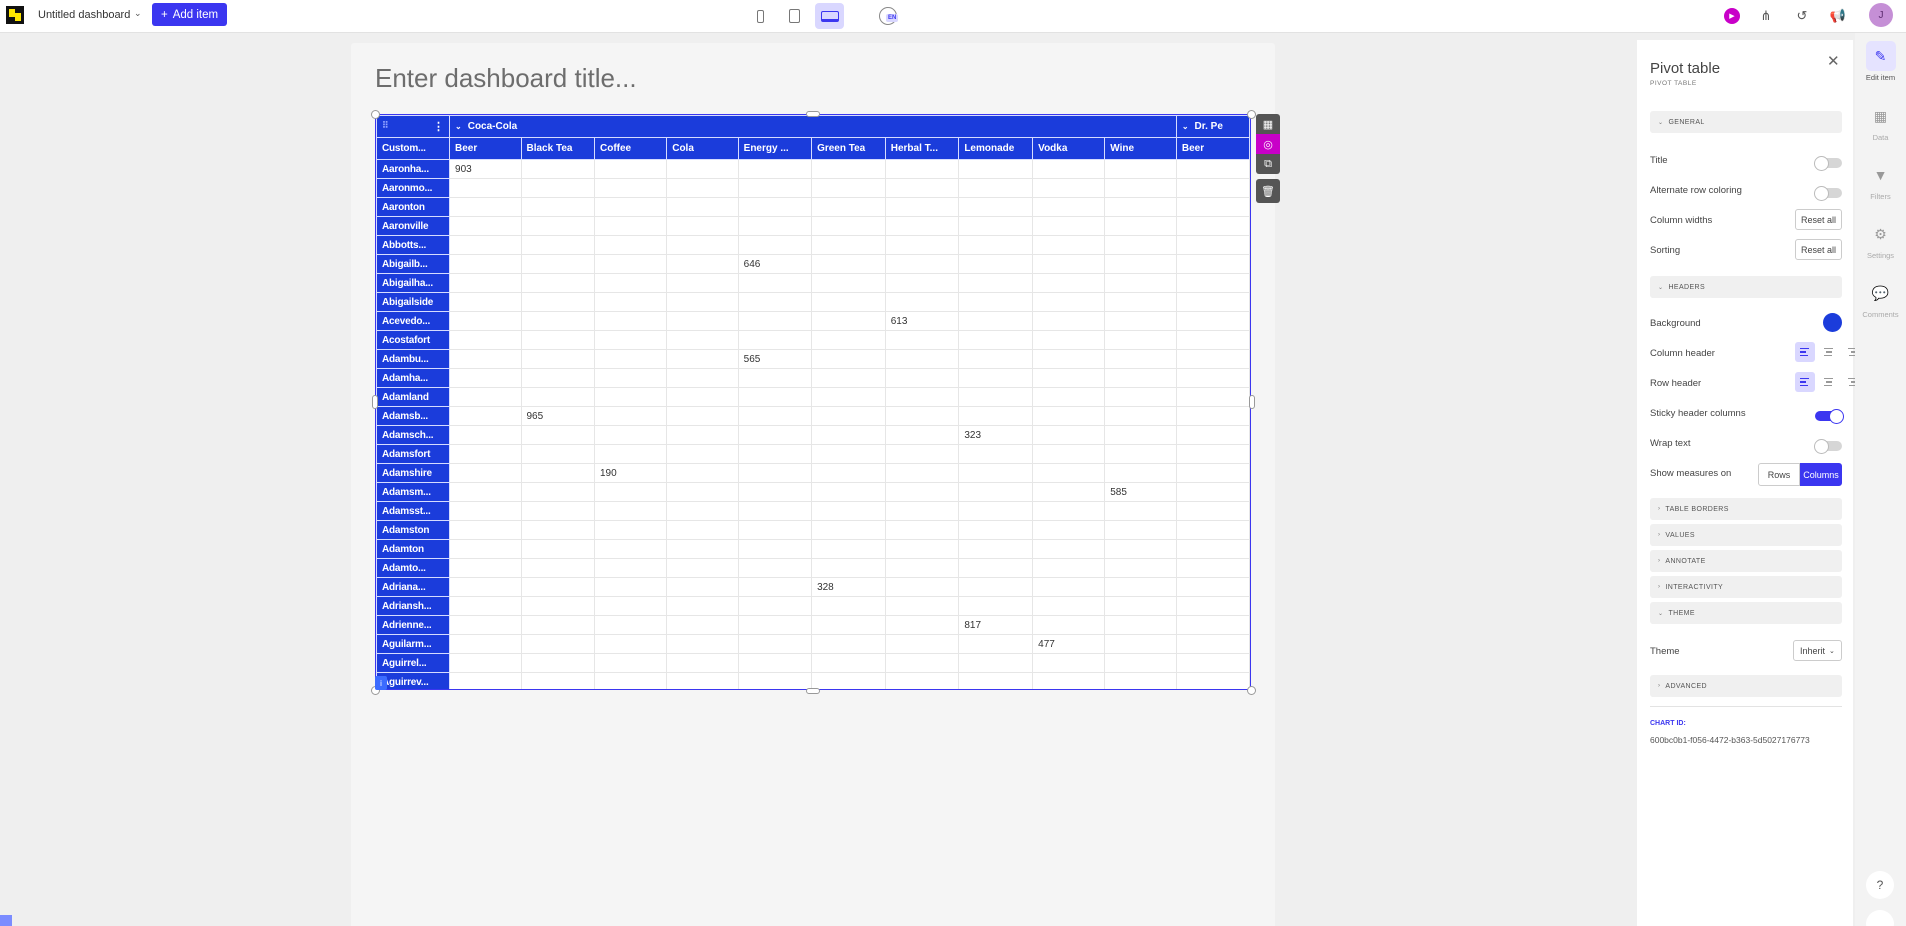 The width and height of the screenshot is (1906, 926). I want to click on rail-data: ▦ Data, so click(1880, 122).